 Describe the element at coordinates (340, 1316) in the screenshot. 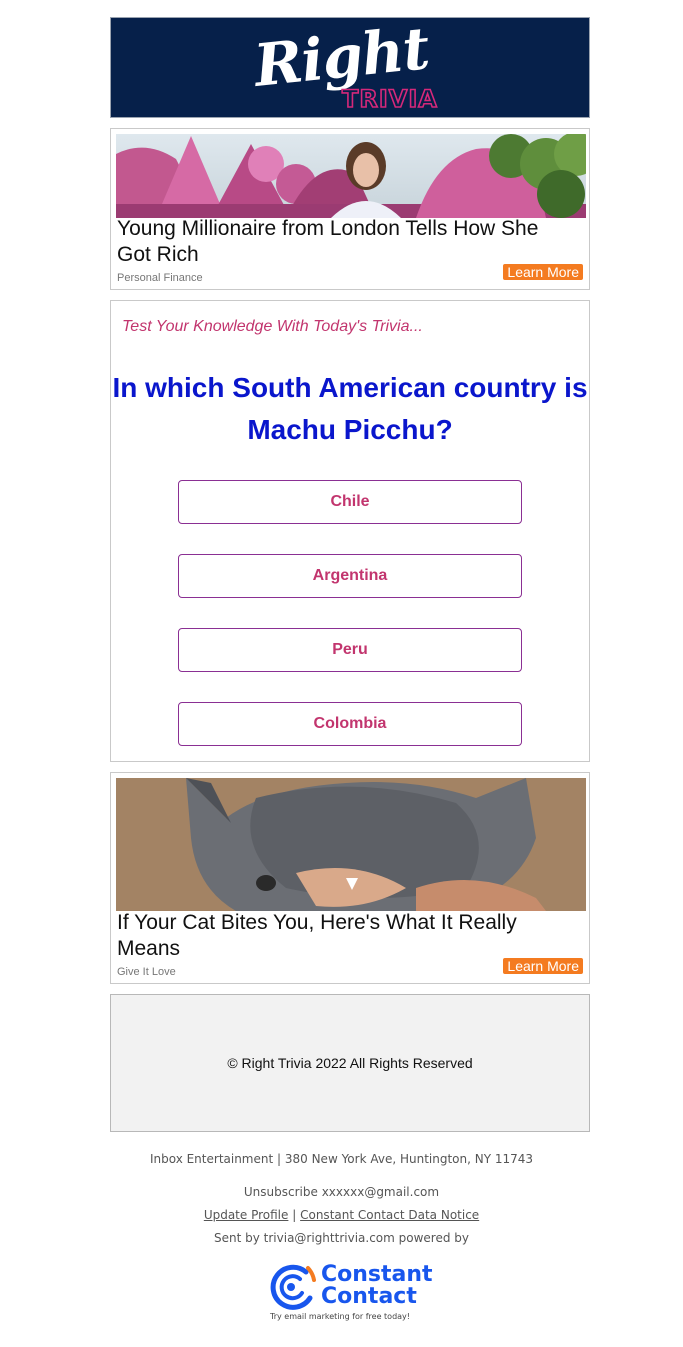

I see `cc-tagline: Try email marketing for free today!` at that location.